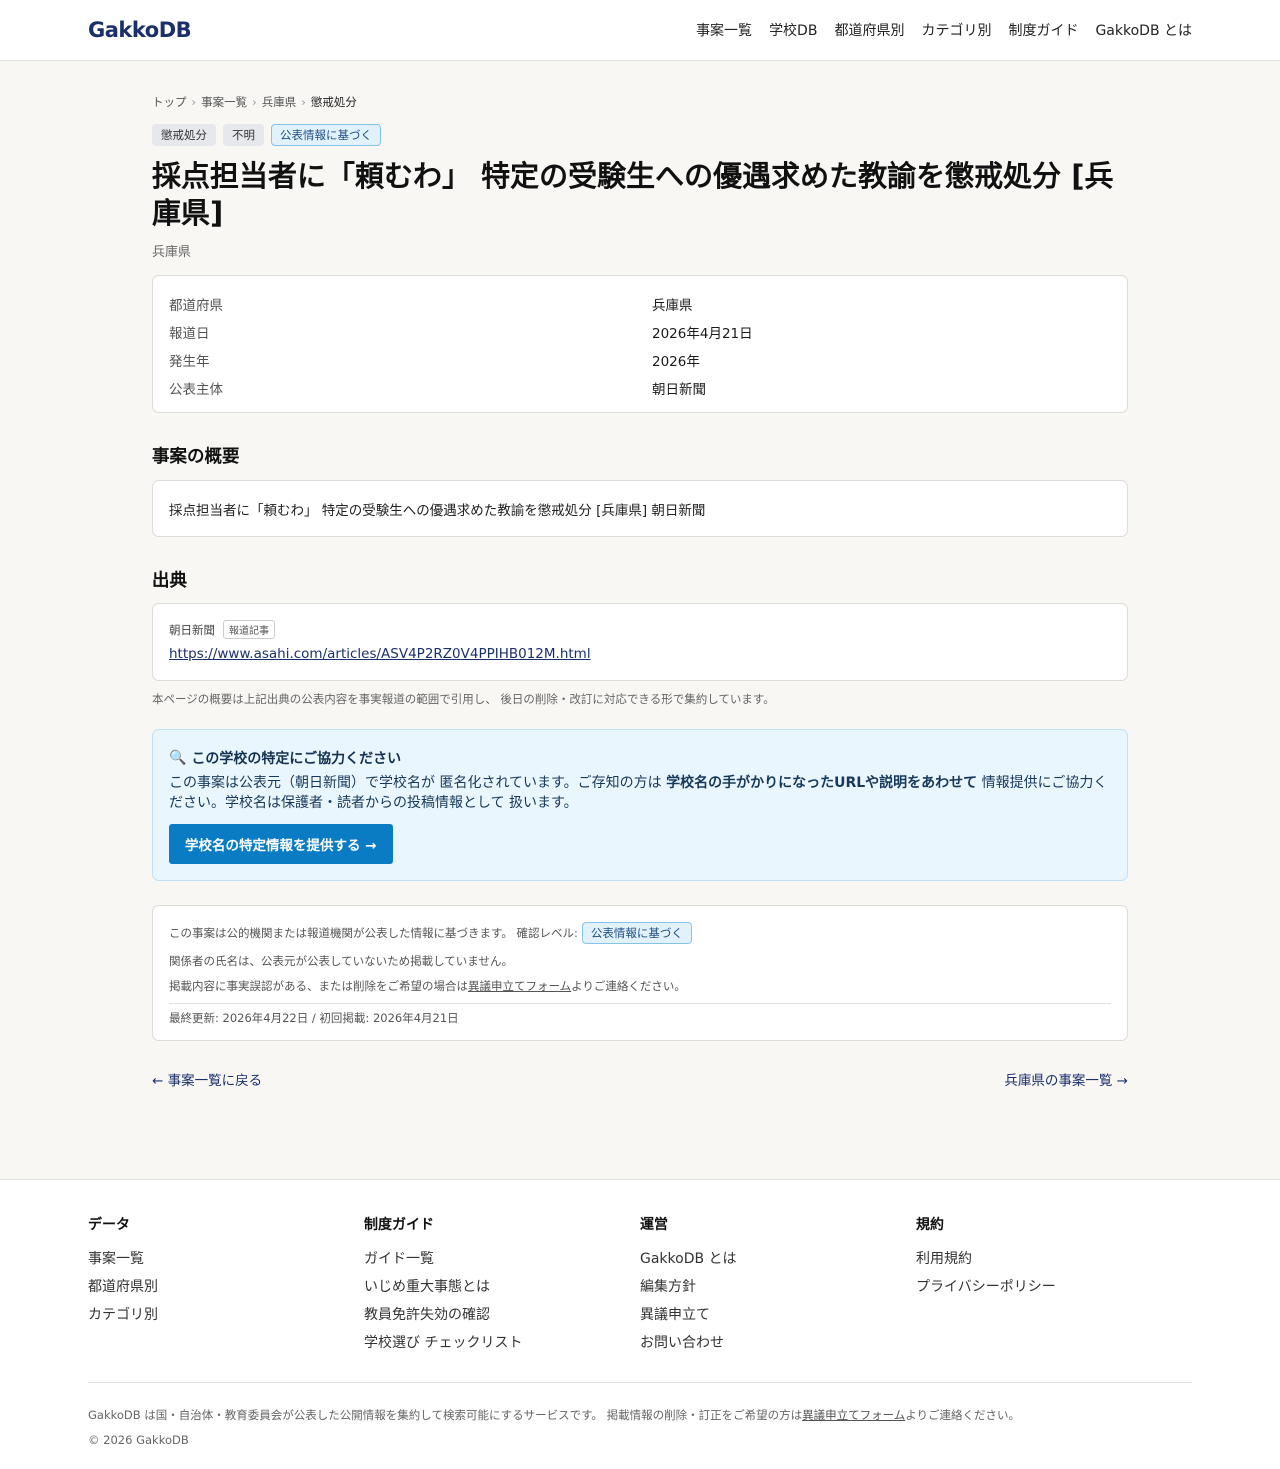 The width and height of the screenshot is (1280, 1469). What do you see at coordinates (640, 388) in the screenshot?
I see `meta-row: 公表主体 朝日新聞` at bounding box center [640, 388].